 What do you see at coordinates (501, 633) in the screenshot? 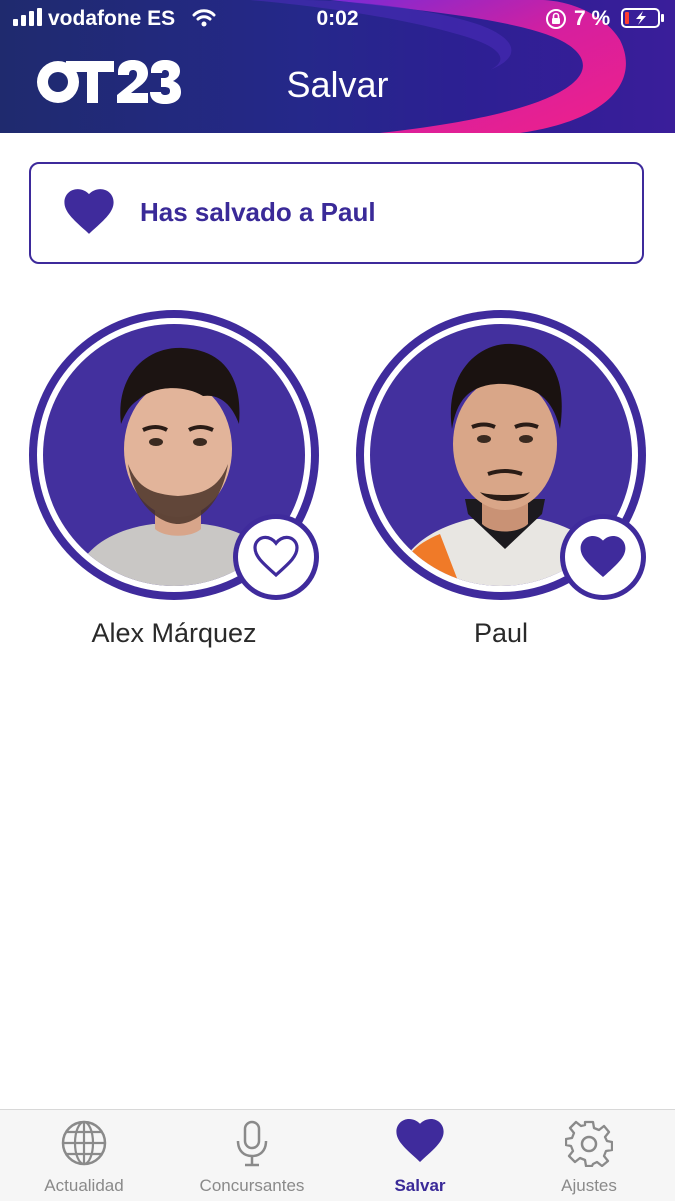
I see `contestant-name: Paul` at bounding box center [501, 633].